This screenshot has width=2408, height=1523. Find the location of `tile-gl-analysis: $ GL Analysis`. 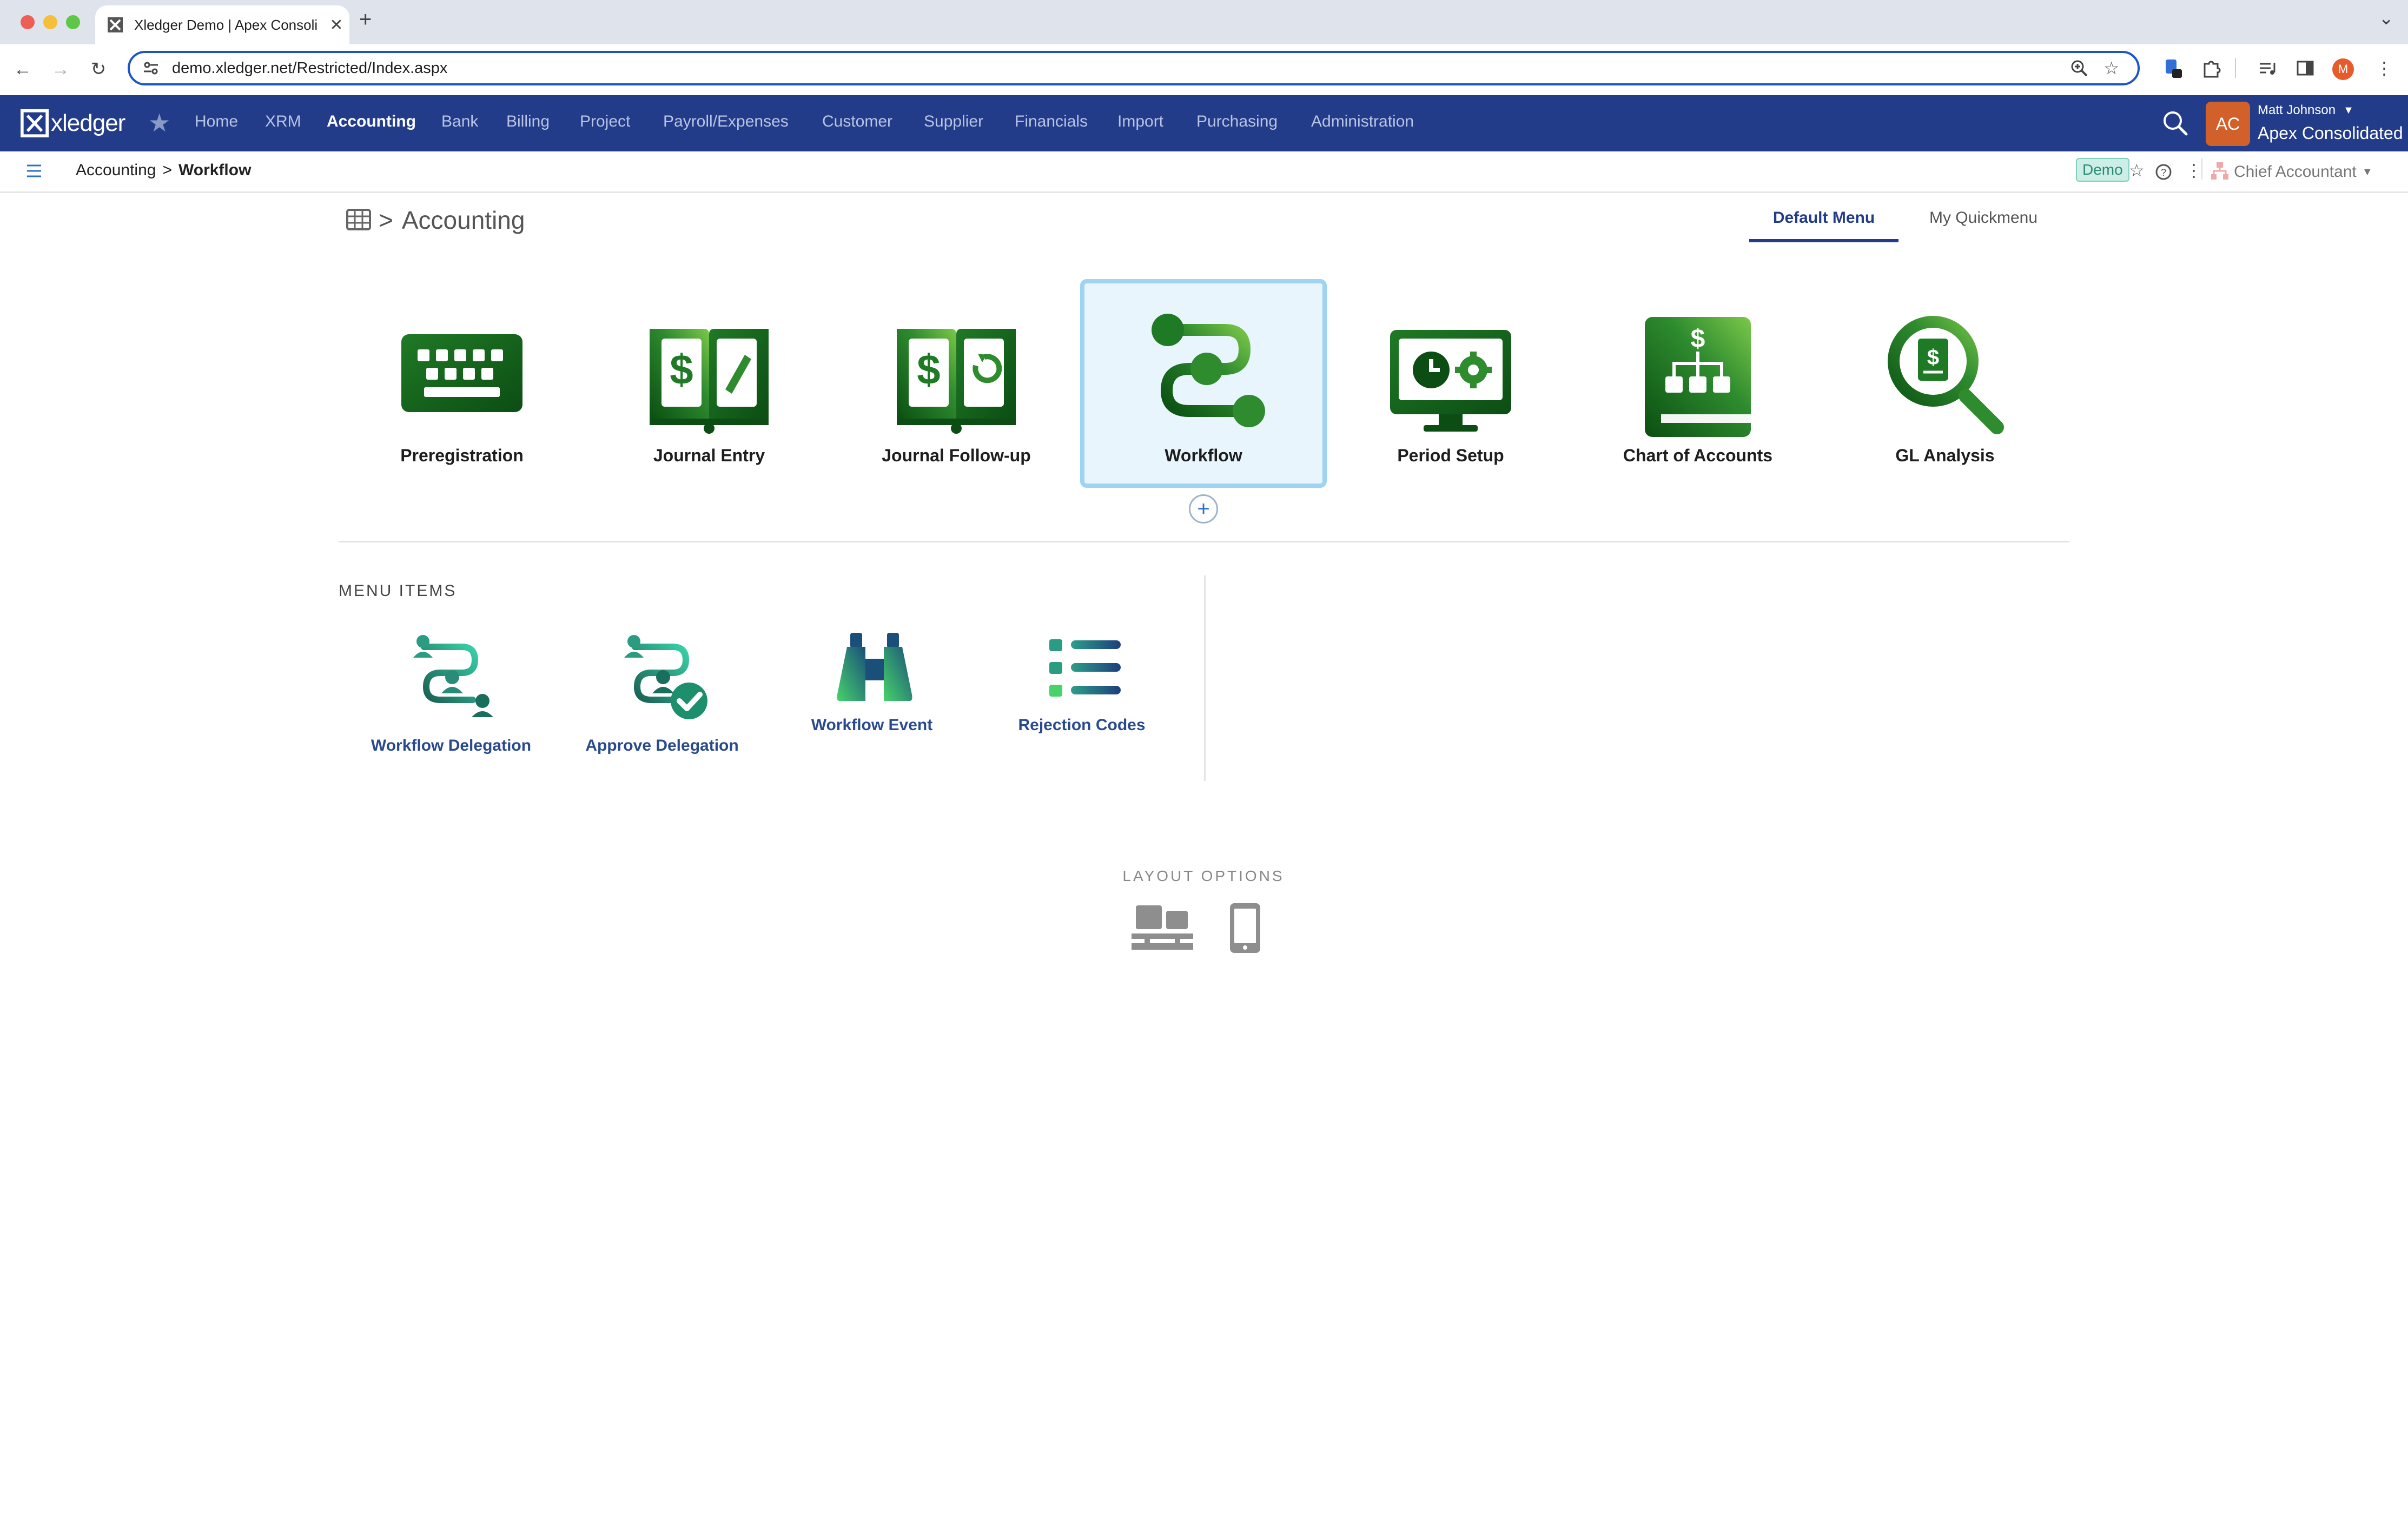

tile-gl-analysis: $ GL Analysis is located at coordinates (1945, 383).